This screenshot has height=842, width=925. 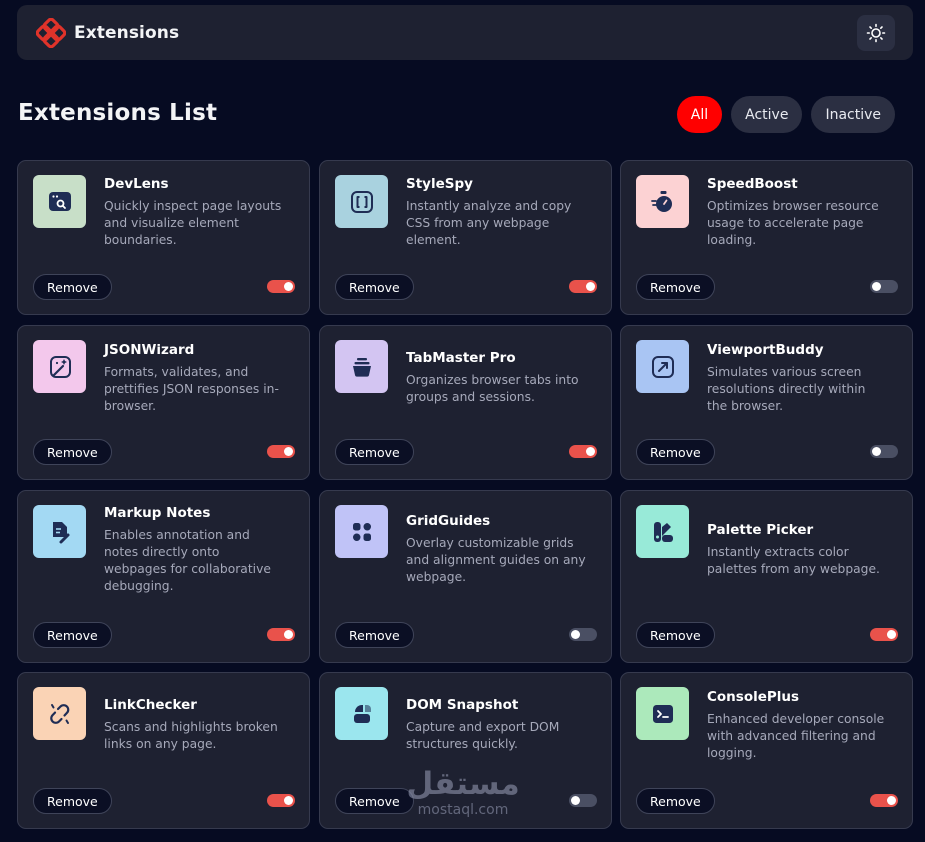 I want to click on terminal-icon, so click(x=662, y=713).